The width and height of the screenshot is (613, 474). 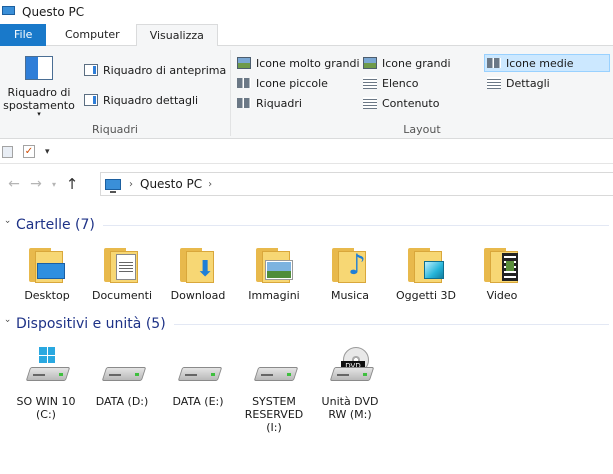 What do you see at coordinates (198, 295) in the screenshot?
I see `folder-label: Download` at bounding box center [198, 295].